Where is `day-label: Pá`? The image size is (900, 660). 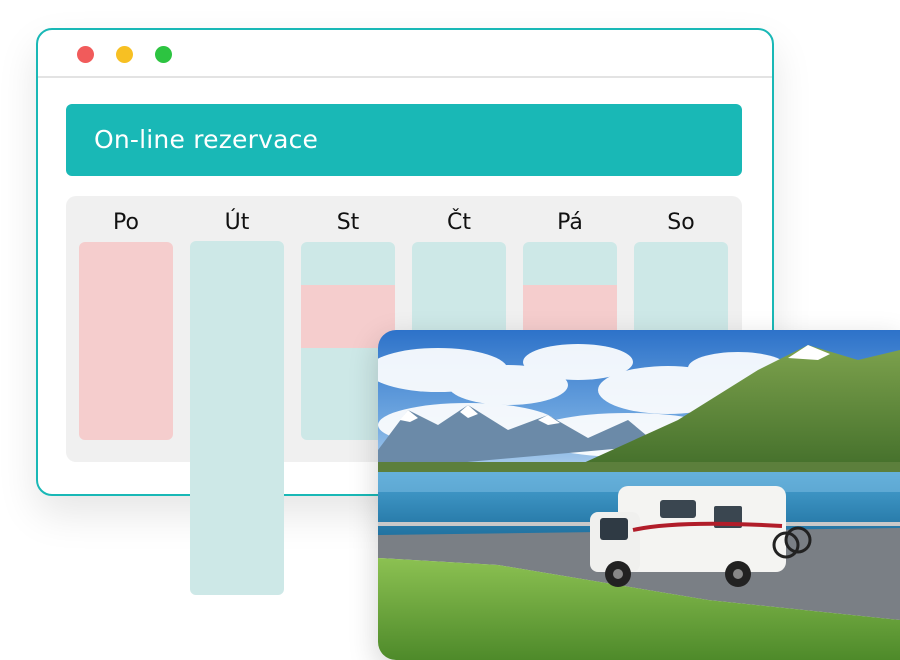
day-label: Pá is located at coordinates (570, 222).